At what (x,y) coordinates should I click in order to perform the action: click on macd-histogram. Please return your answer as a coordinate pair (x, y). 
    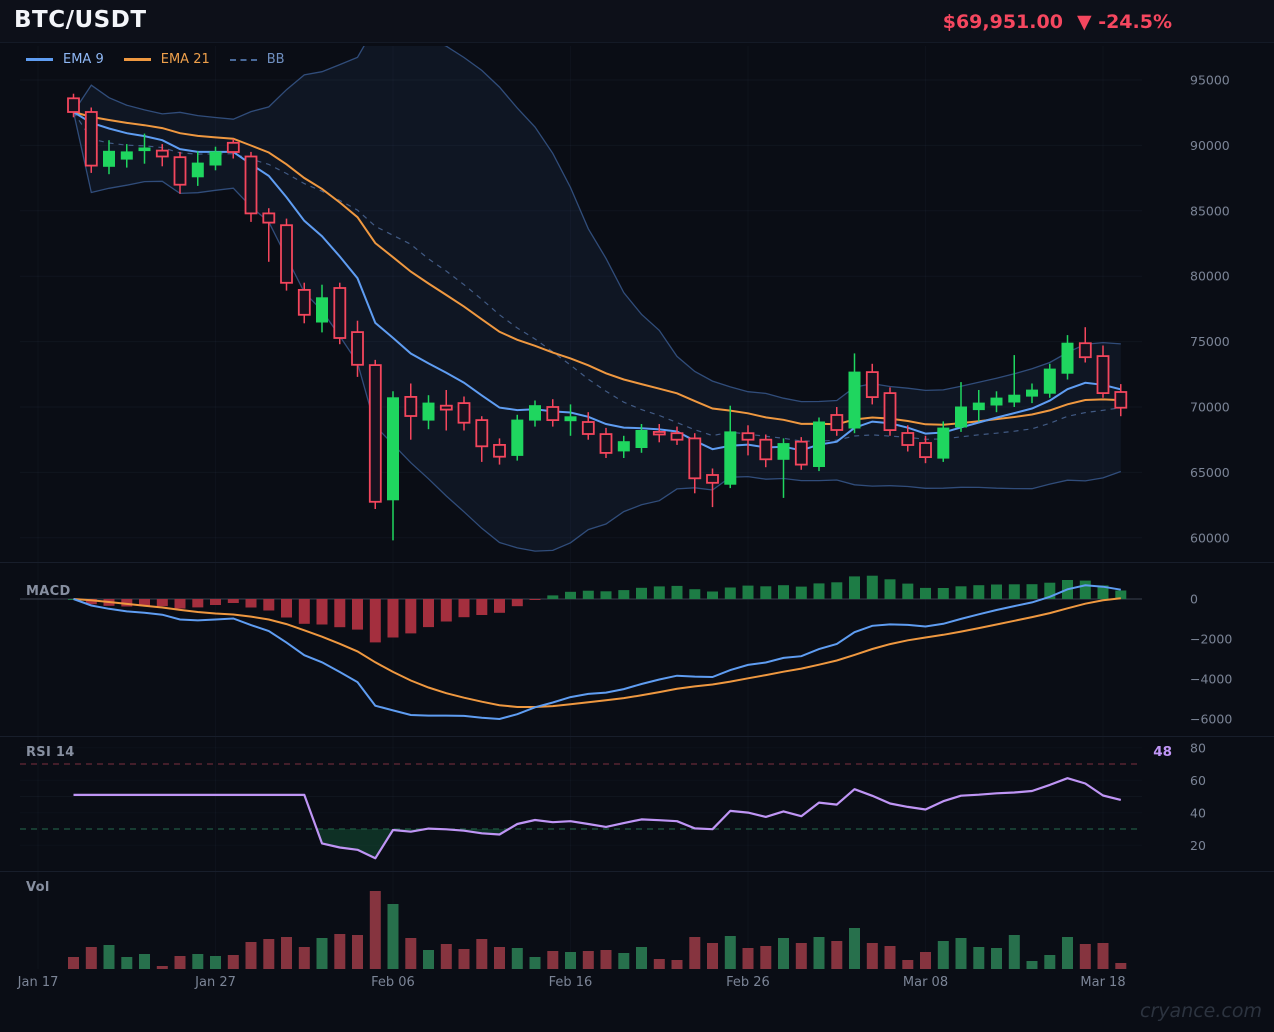
    Looking at the image, I should click on (597, 609).